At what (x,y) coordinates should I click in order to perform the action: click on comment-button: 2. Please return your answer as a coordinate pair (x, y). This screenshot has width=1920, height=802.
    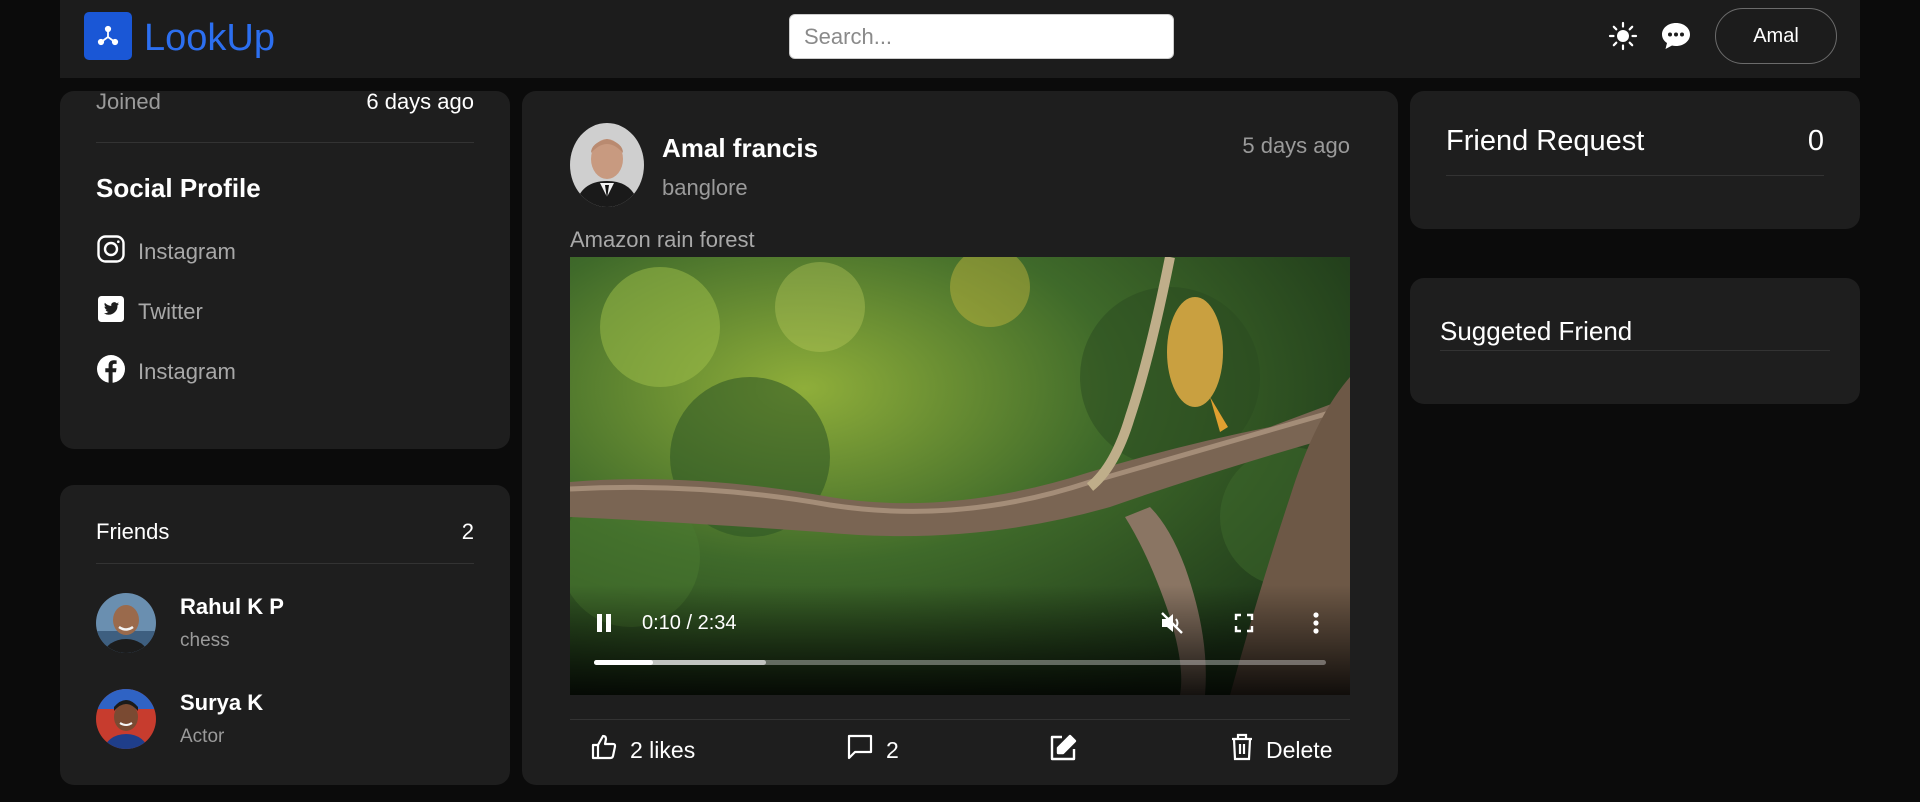
    Looking at the image, I should click on (872, 750).